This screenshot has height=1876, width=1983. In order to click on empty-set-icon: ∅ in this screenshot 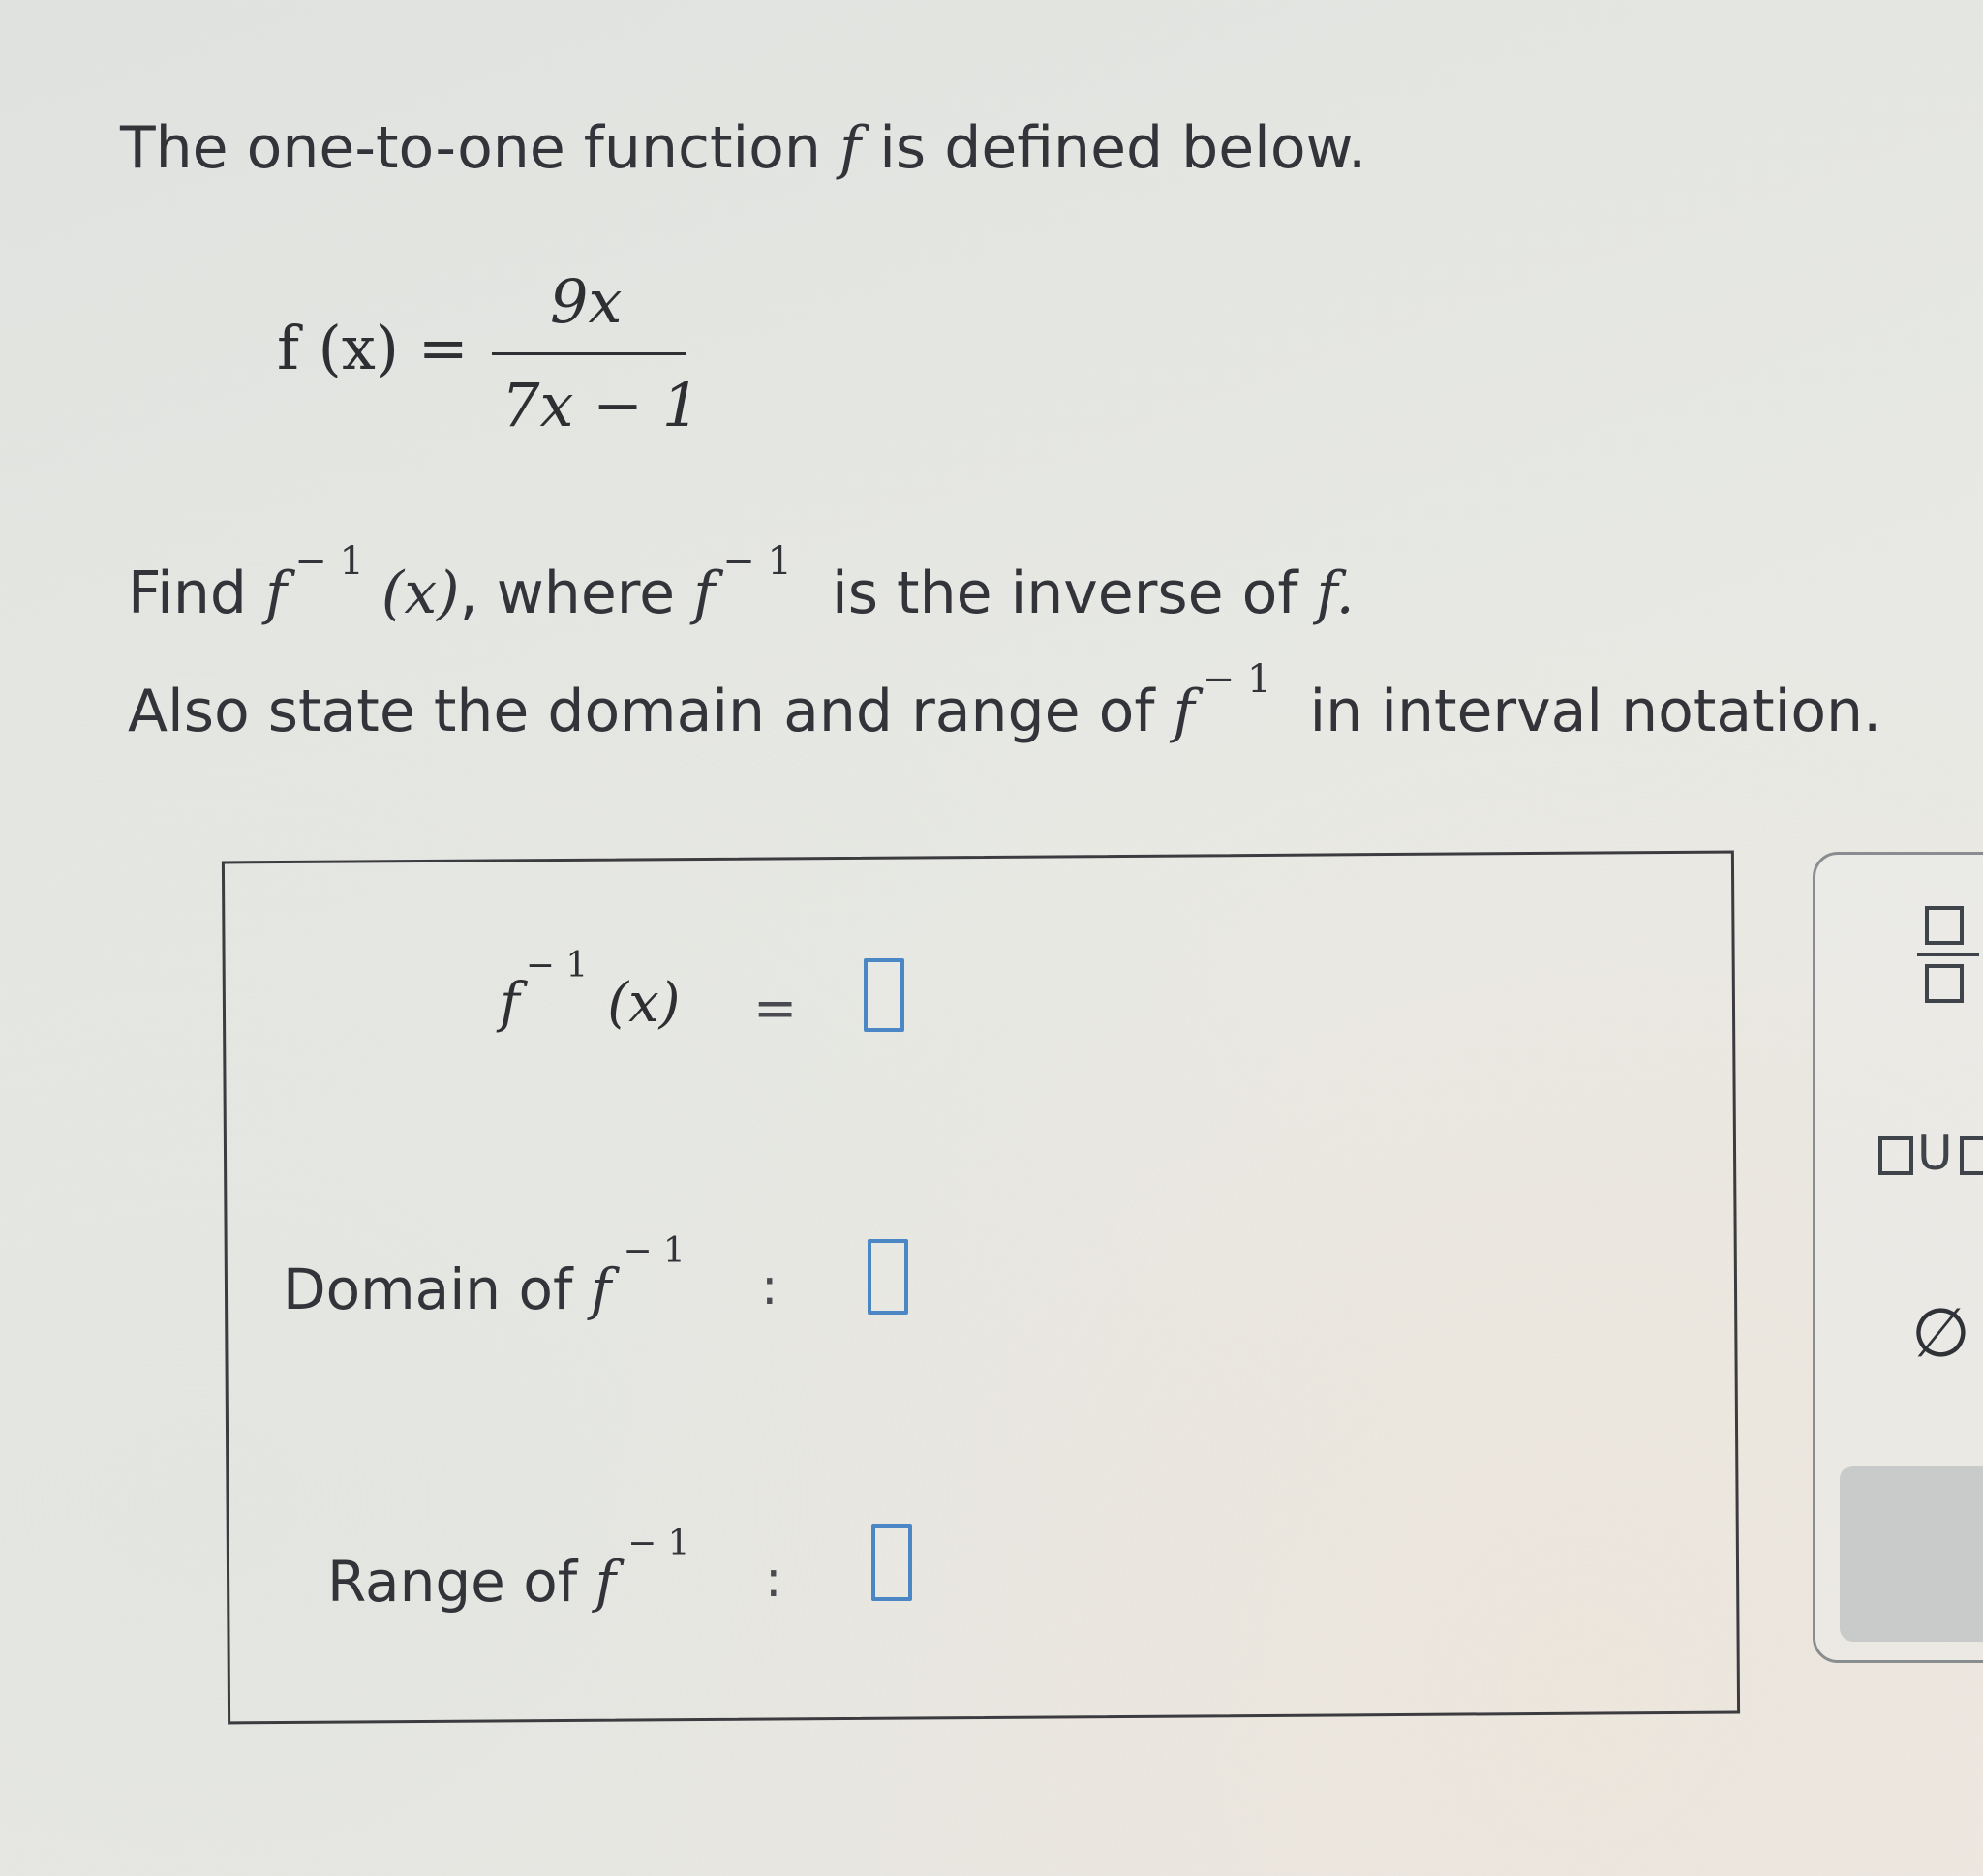, I will do `click(1941, 1333)`.